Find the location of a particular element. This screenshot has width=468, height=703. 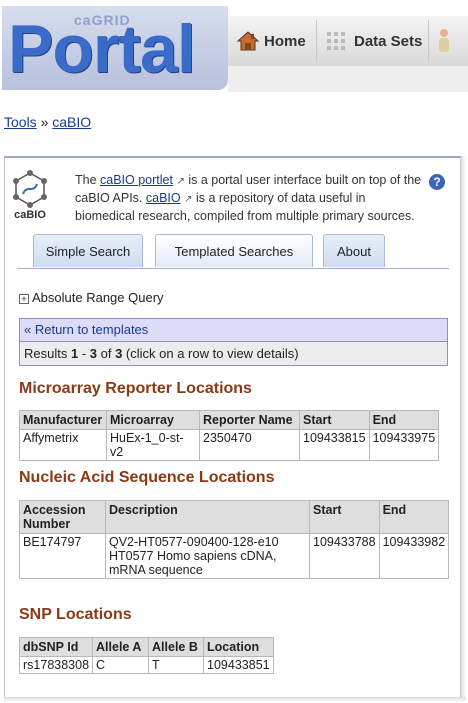

breadcrumb: Tools » caBIO is located at coordinates (47, 122).